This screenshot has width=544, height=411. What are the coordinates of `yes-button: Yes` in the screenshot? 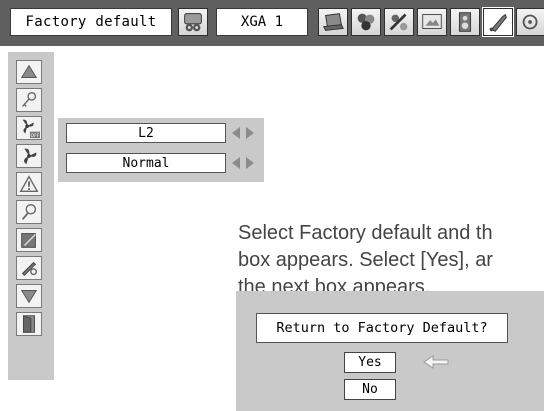 It's located at (370, 362).